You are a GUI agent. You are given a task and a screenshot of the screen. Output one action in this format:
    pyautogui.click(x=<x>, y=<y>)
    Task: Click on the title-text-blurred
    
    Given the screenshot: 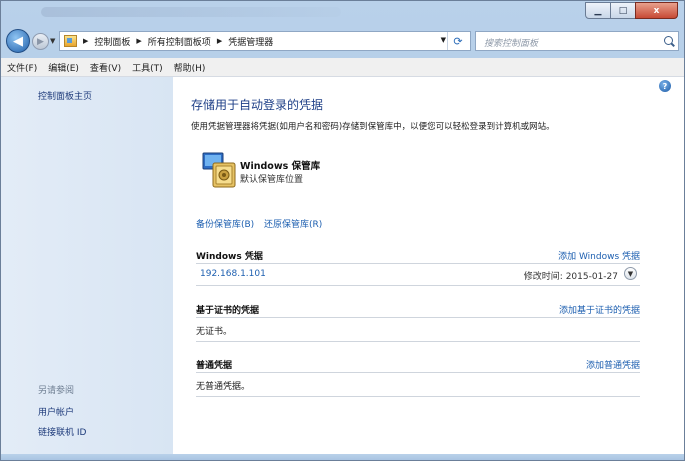 What is the action you would take?
    pyautogui.click(x=191, y=12)
    